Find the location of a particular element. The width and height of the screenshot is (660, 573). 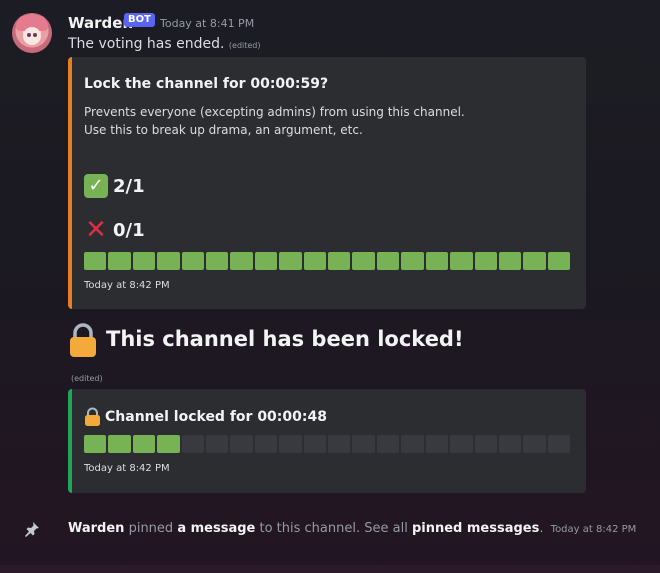

pin-timestamp: Today at 8:42 PM is located at coordinates (594, 529).